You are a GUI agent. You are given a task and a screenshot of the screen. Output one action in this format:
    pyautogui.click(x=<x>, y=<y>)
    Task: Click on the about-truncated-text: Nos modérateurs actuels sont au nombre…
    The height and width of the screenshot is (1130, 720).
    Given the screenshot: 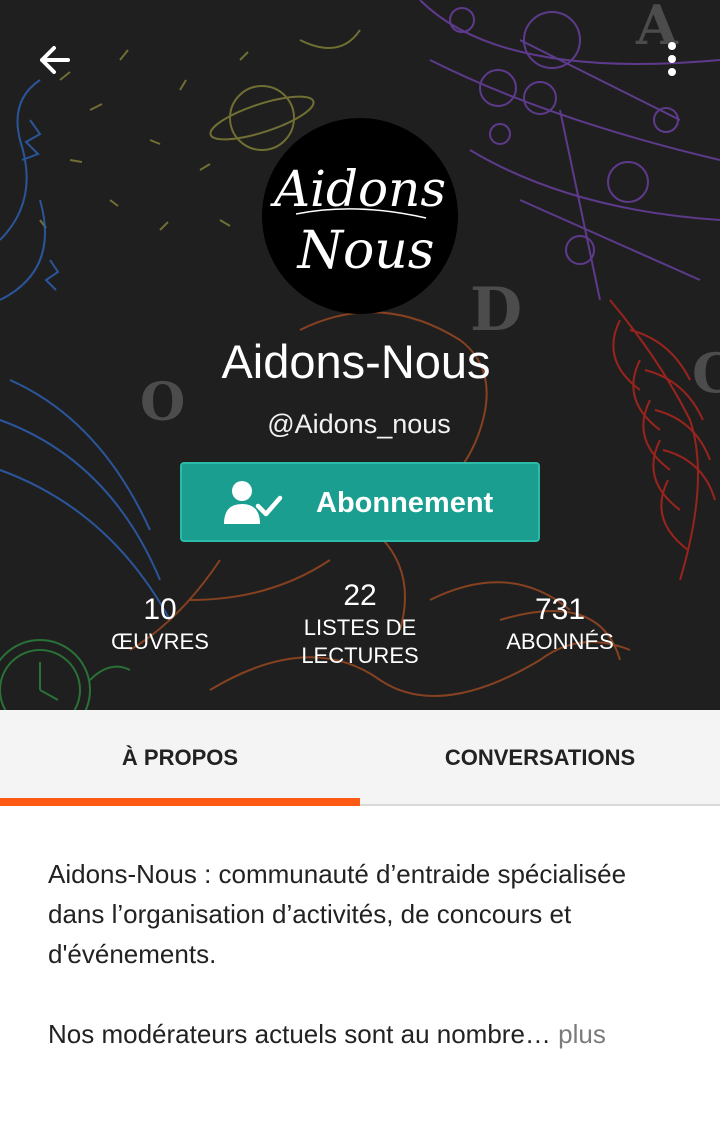 What is the action you would take?
    pyautogui.click(x=299, y=1034)
    